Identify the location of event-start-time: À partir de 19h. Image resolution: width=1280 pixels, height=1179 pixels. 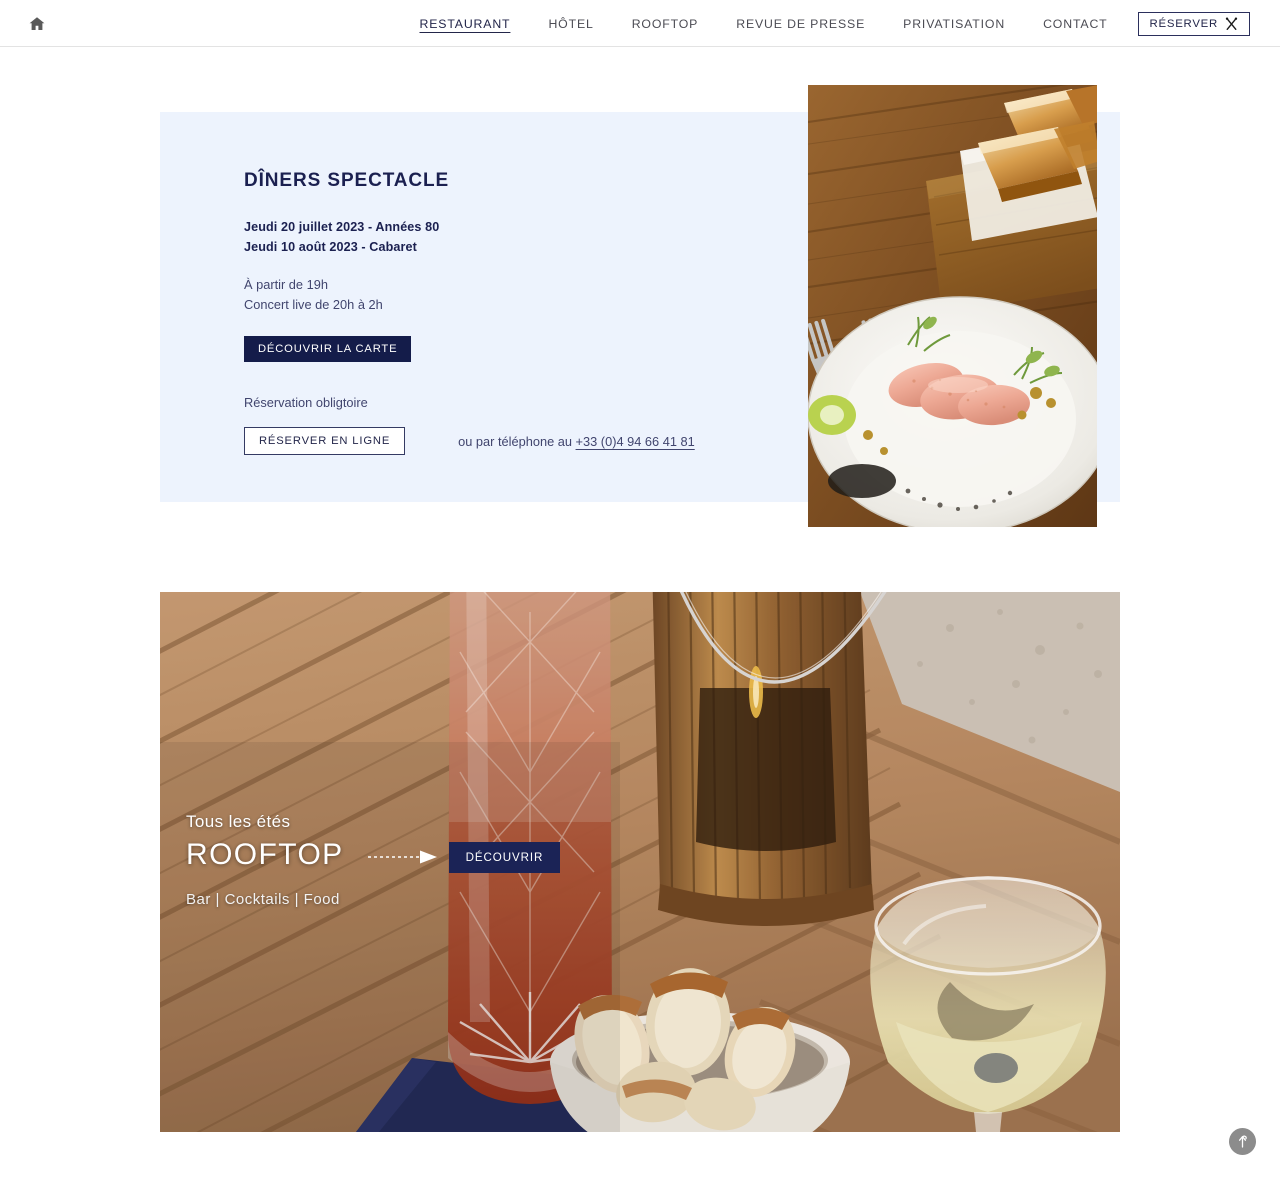
(286, 284).